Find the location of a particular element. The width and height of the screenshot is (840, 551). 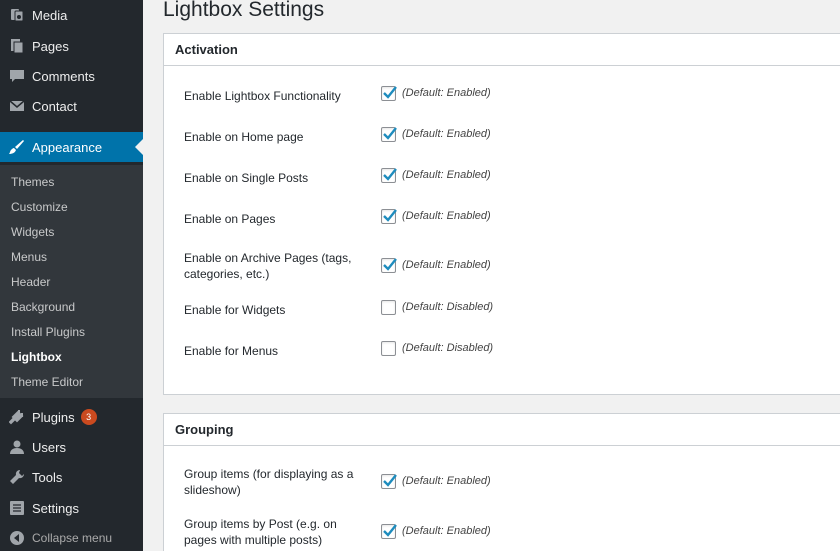

submenu-item-background: Background is located at coordinates (43, 307).